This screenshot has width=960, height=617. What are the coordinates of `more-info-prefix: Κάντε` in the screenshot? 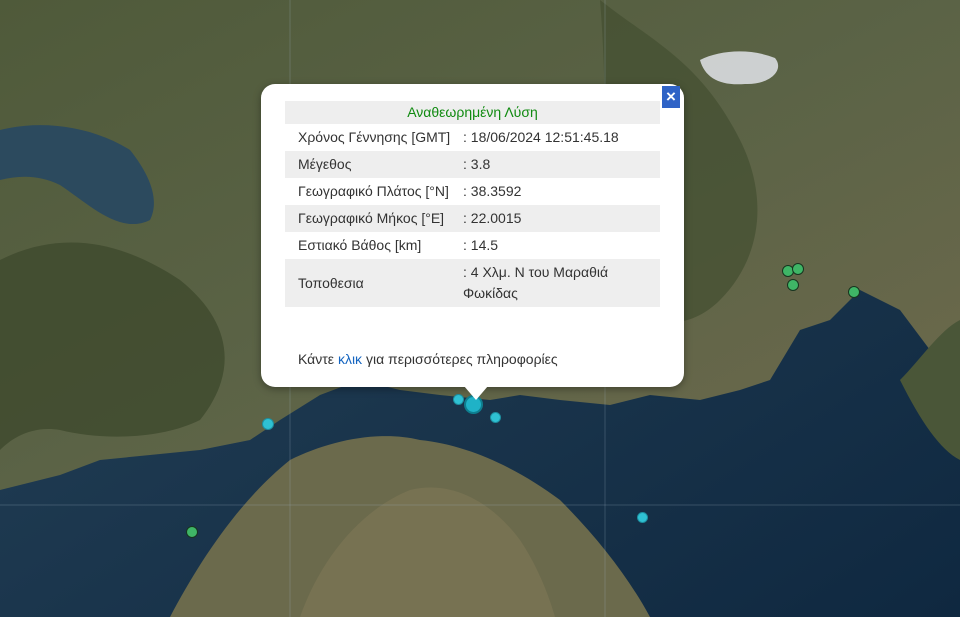 It's located at (316, 359).